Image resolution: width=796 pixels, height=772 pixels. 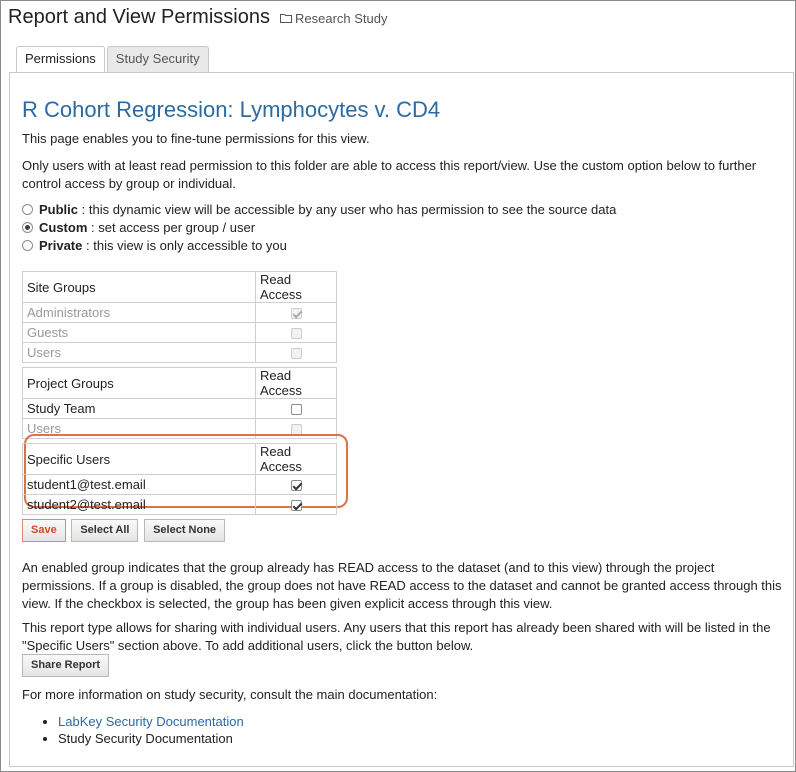 I want to click on group-name: Study Team, so click(x=139, y=408).